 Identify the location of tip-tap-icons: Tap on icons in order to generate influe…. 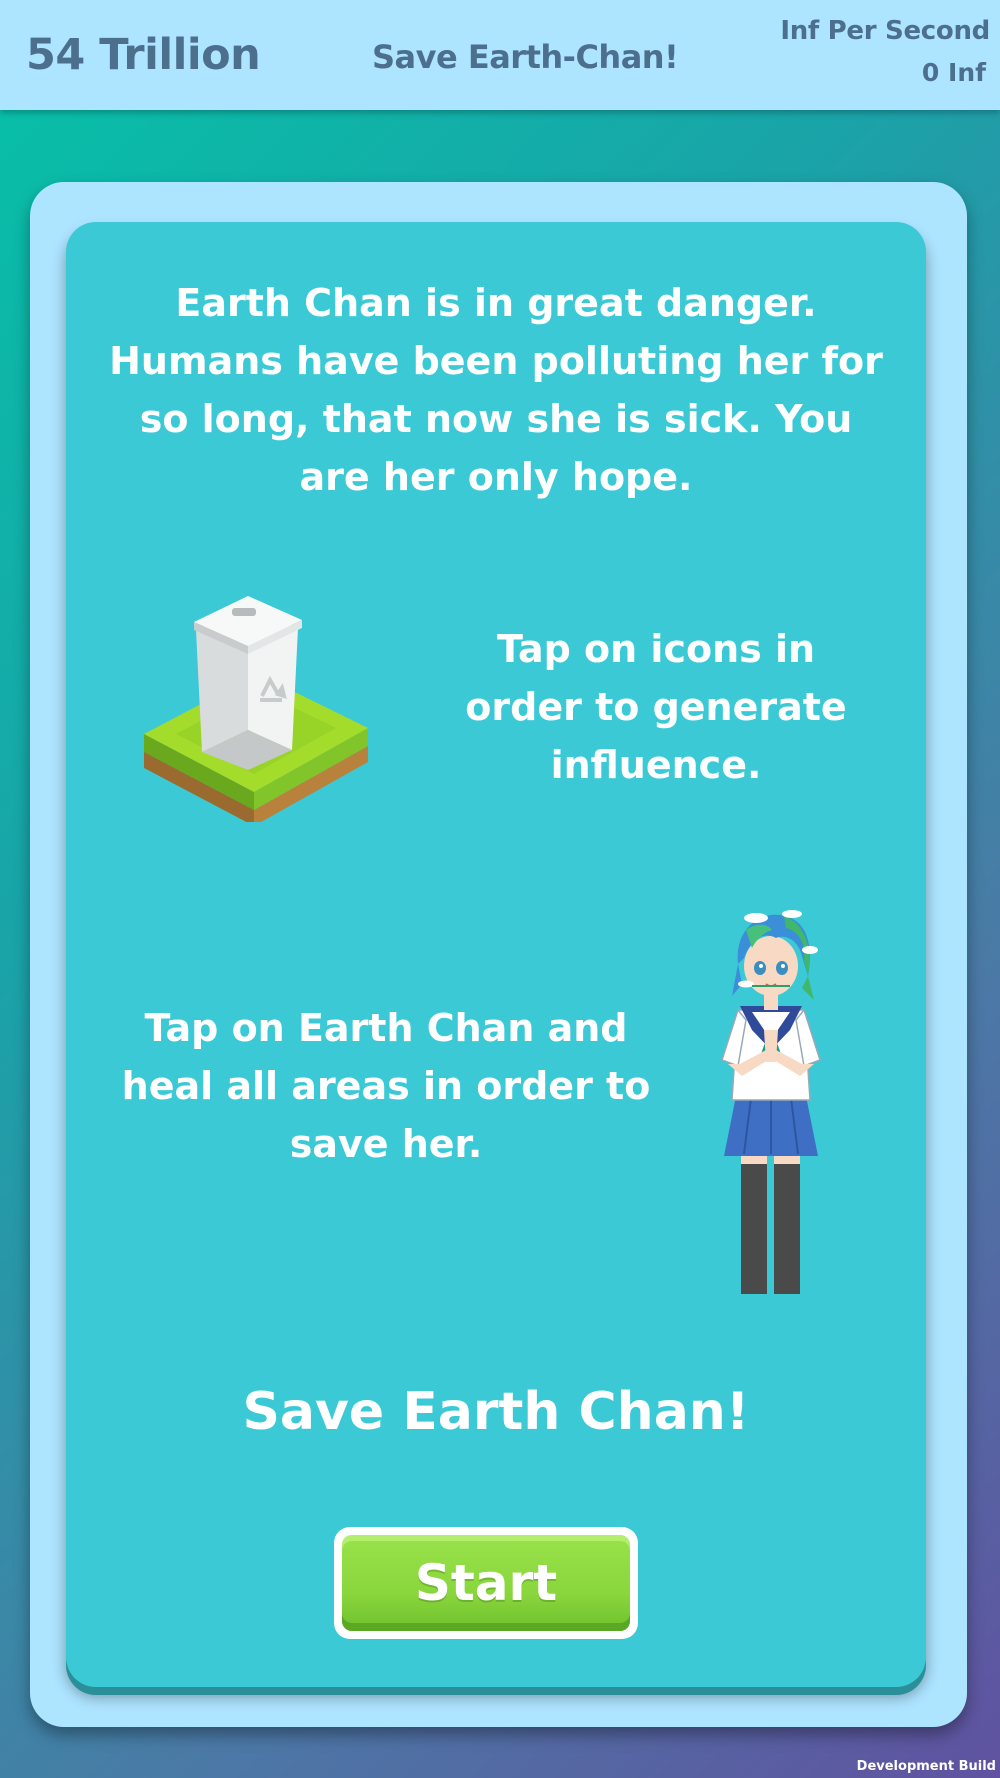
(656, 707).